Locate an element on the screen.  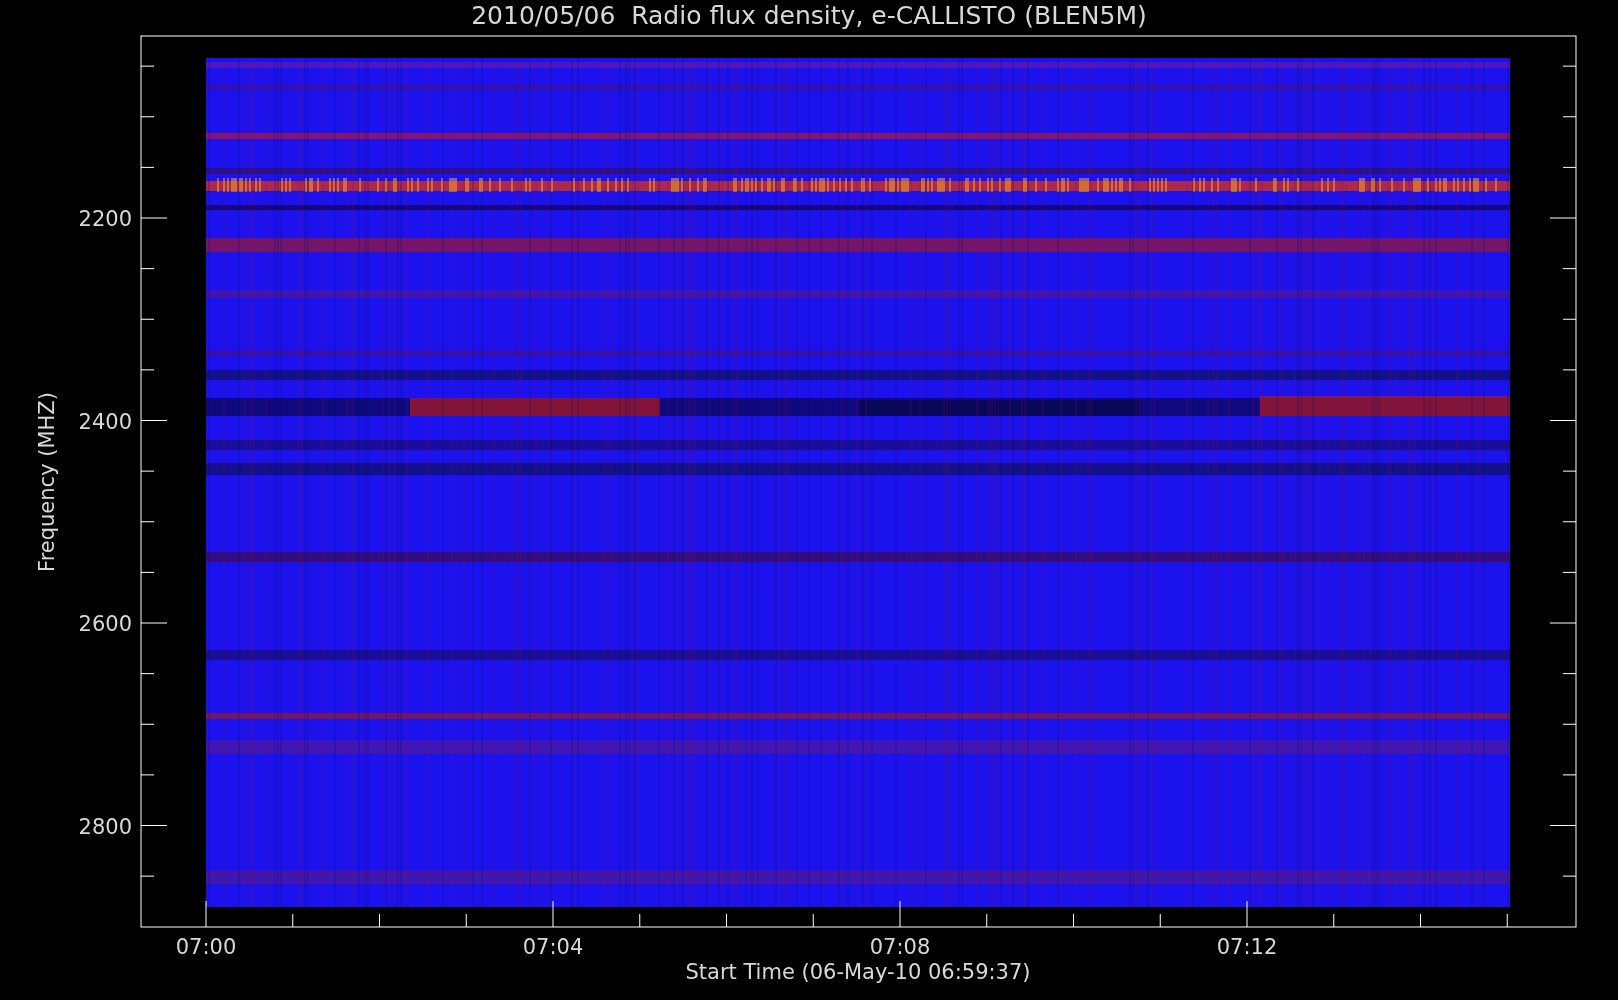
y-axis-label: Frequency (MHZ) is located at coordinates (47, 482).